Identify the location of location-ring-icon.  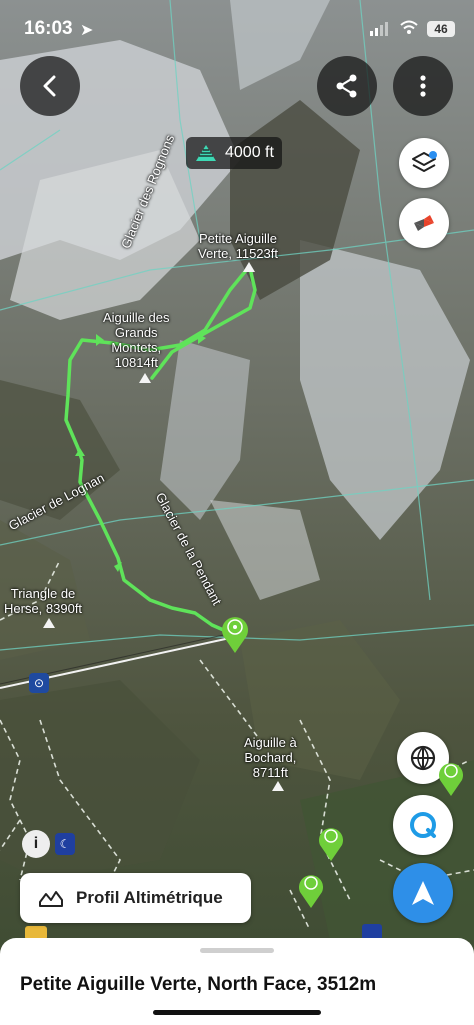
(423, 825).